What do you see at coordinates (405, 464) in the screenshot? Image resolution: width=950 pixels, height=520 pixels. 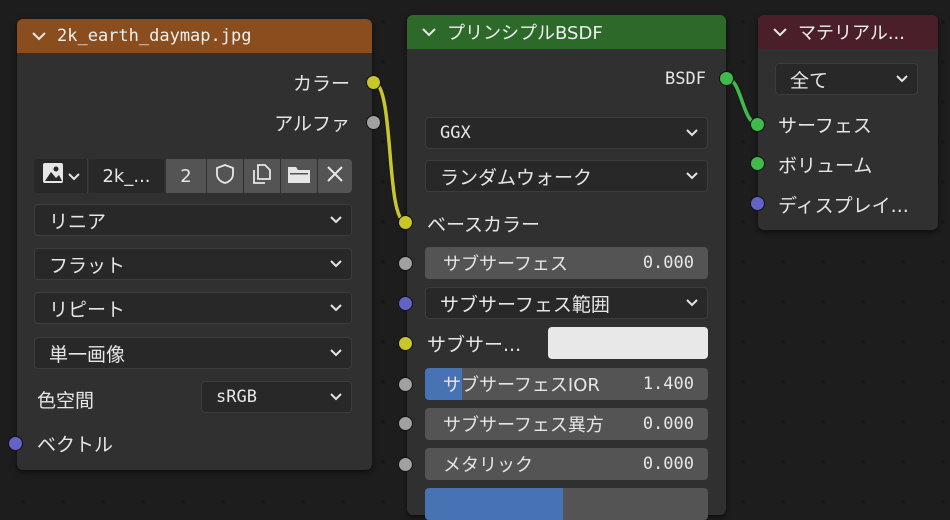 I see `metallic-input-socket` at bounding box center [405, 464].